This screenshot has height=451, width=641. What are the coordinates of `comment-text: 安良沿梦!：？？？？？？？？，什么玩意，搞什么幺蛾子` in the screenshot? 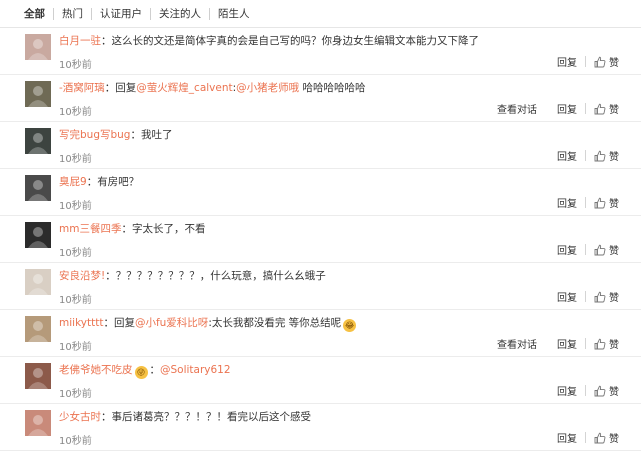 It's located at (344, 276).